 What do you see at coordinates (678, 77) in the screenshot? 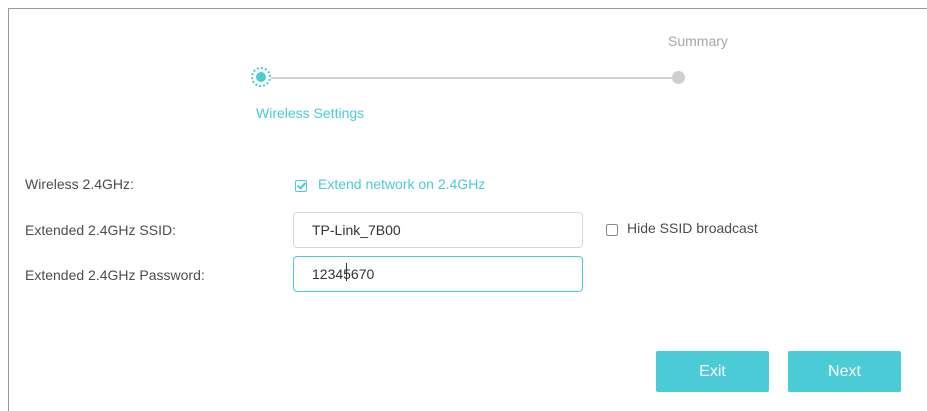
I see `step-indicator-summary` at bounding box center [678, 77].